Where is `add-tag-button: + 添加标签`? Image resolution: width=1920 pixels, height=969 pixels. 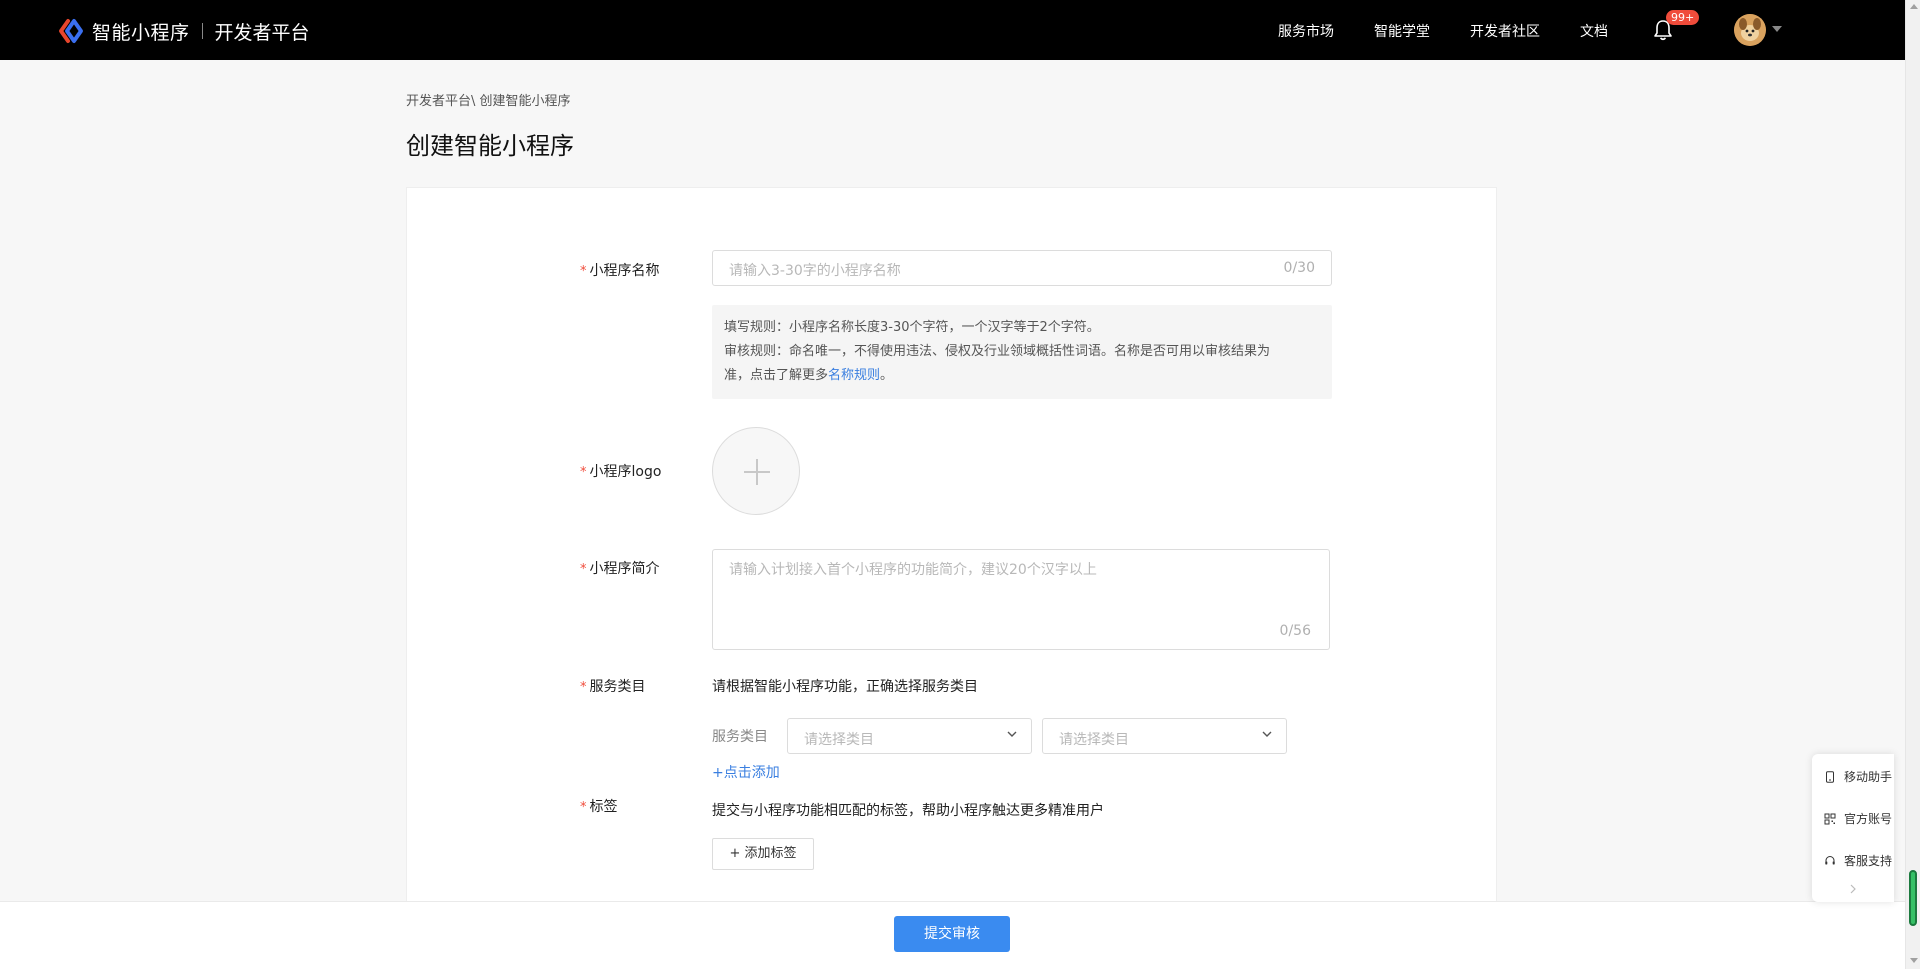
add-tag-button: + 添加标签 is located at coordinates (763, 854).